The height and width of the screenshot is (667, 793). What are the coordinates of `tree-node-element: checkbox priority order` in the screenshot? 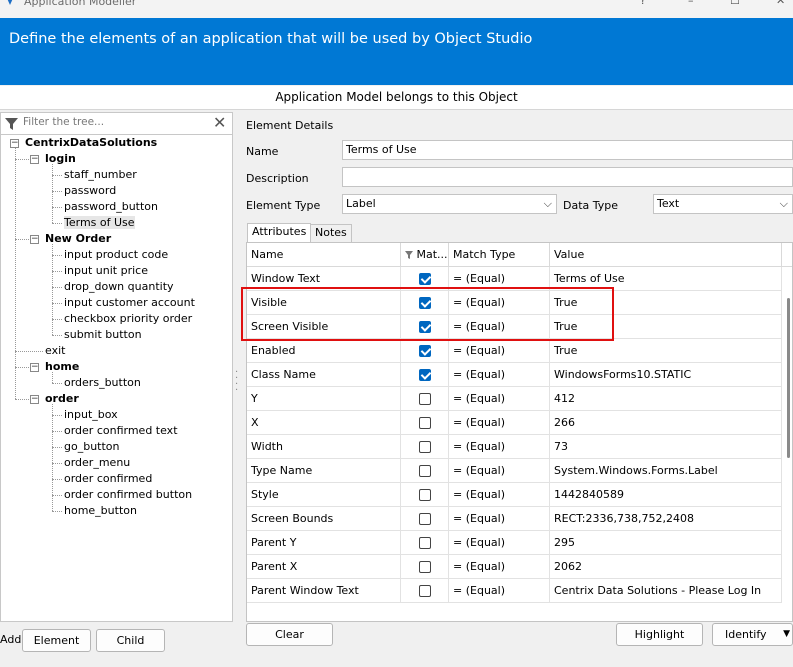 It's located at (128, 319).